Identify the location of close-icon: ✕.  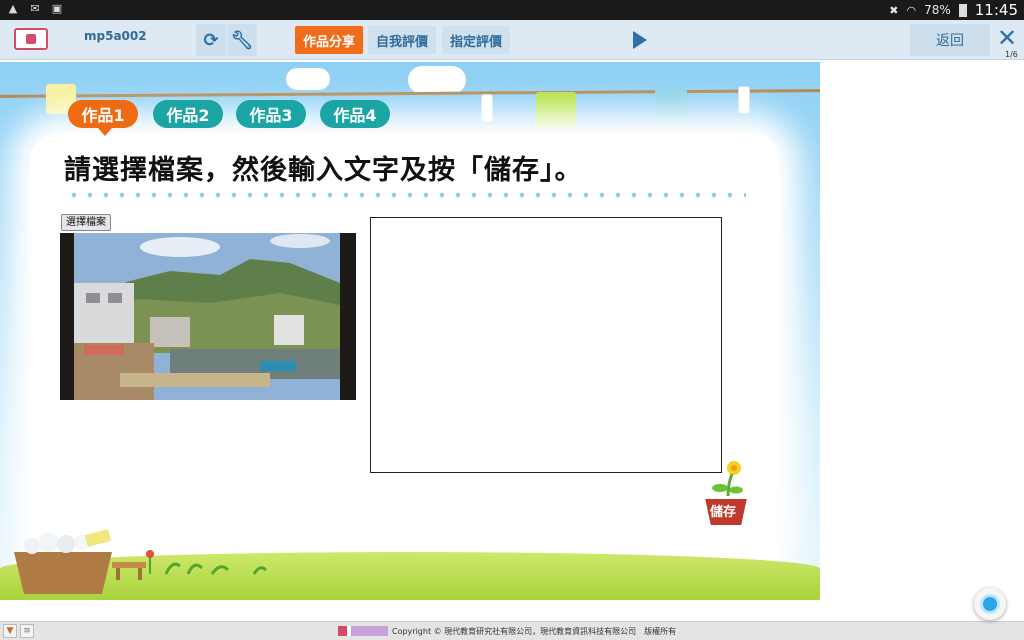
(1007, 39).